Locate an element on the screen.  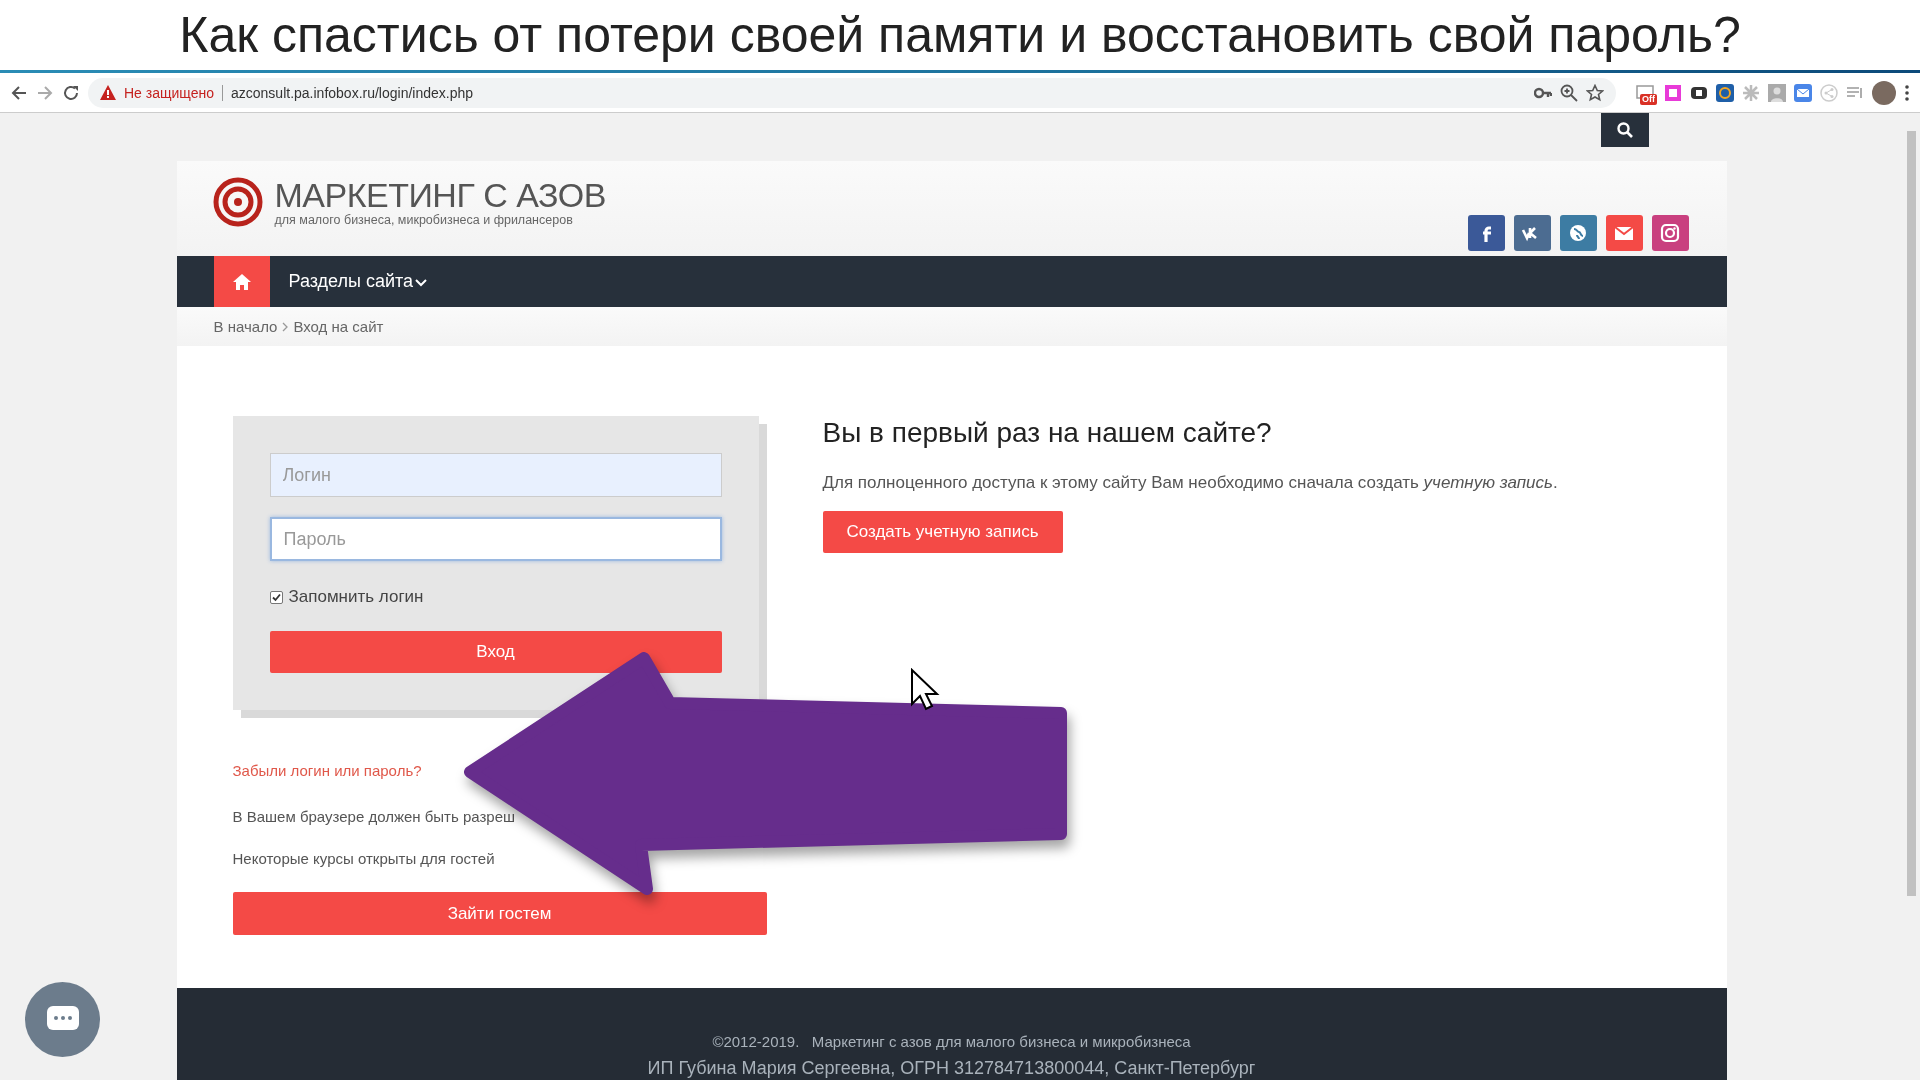
instagram-icon is located at coordinates (1670, 233).